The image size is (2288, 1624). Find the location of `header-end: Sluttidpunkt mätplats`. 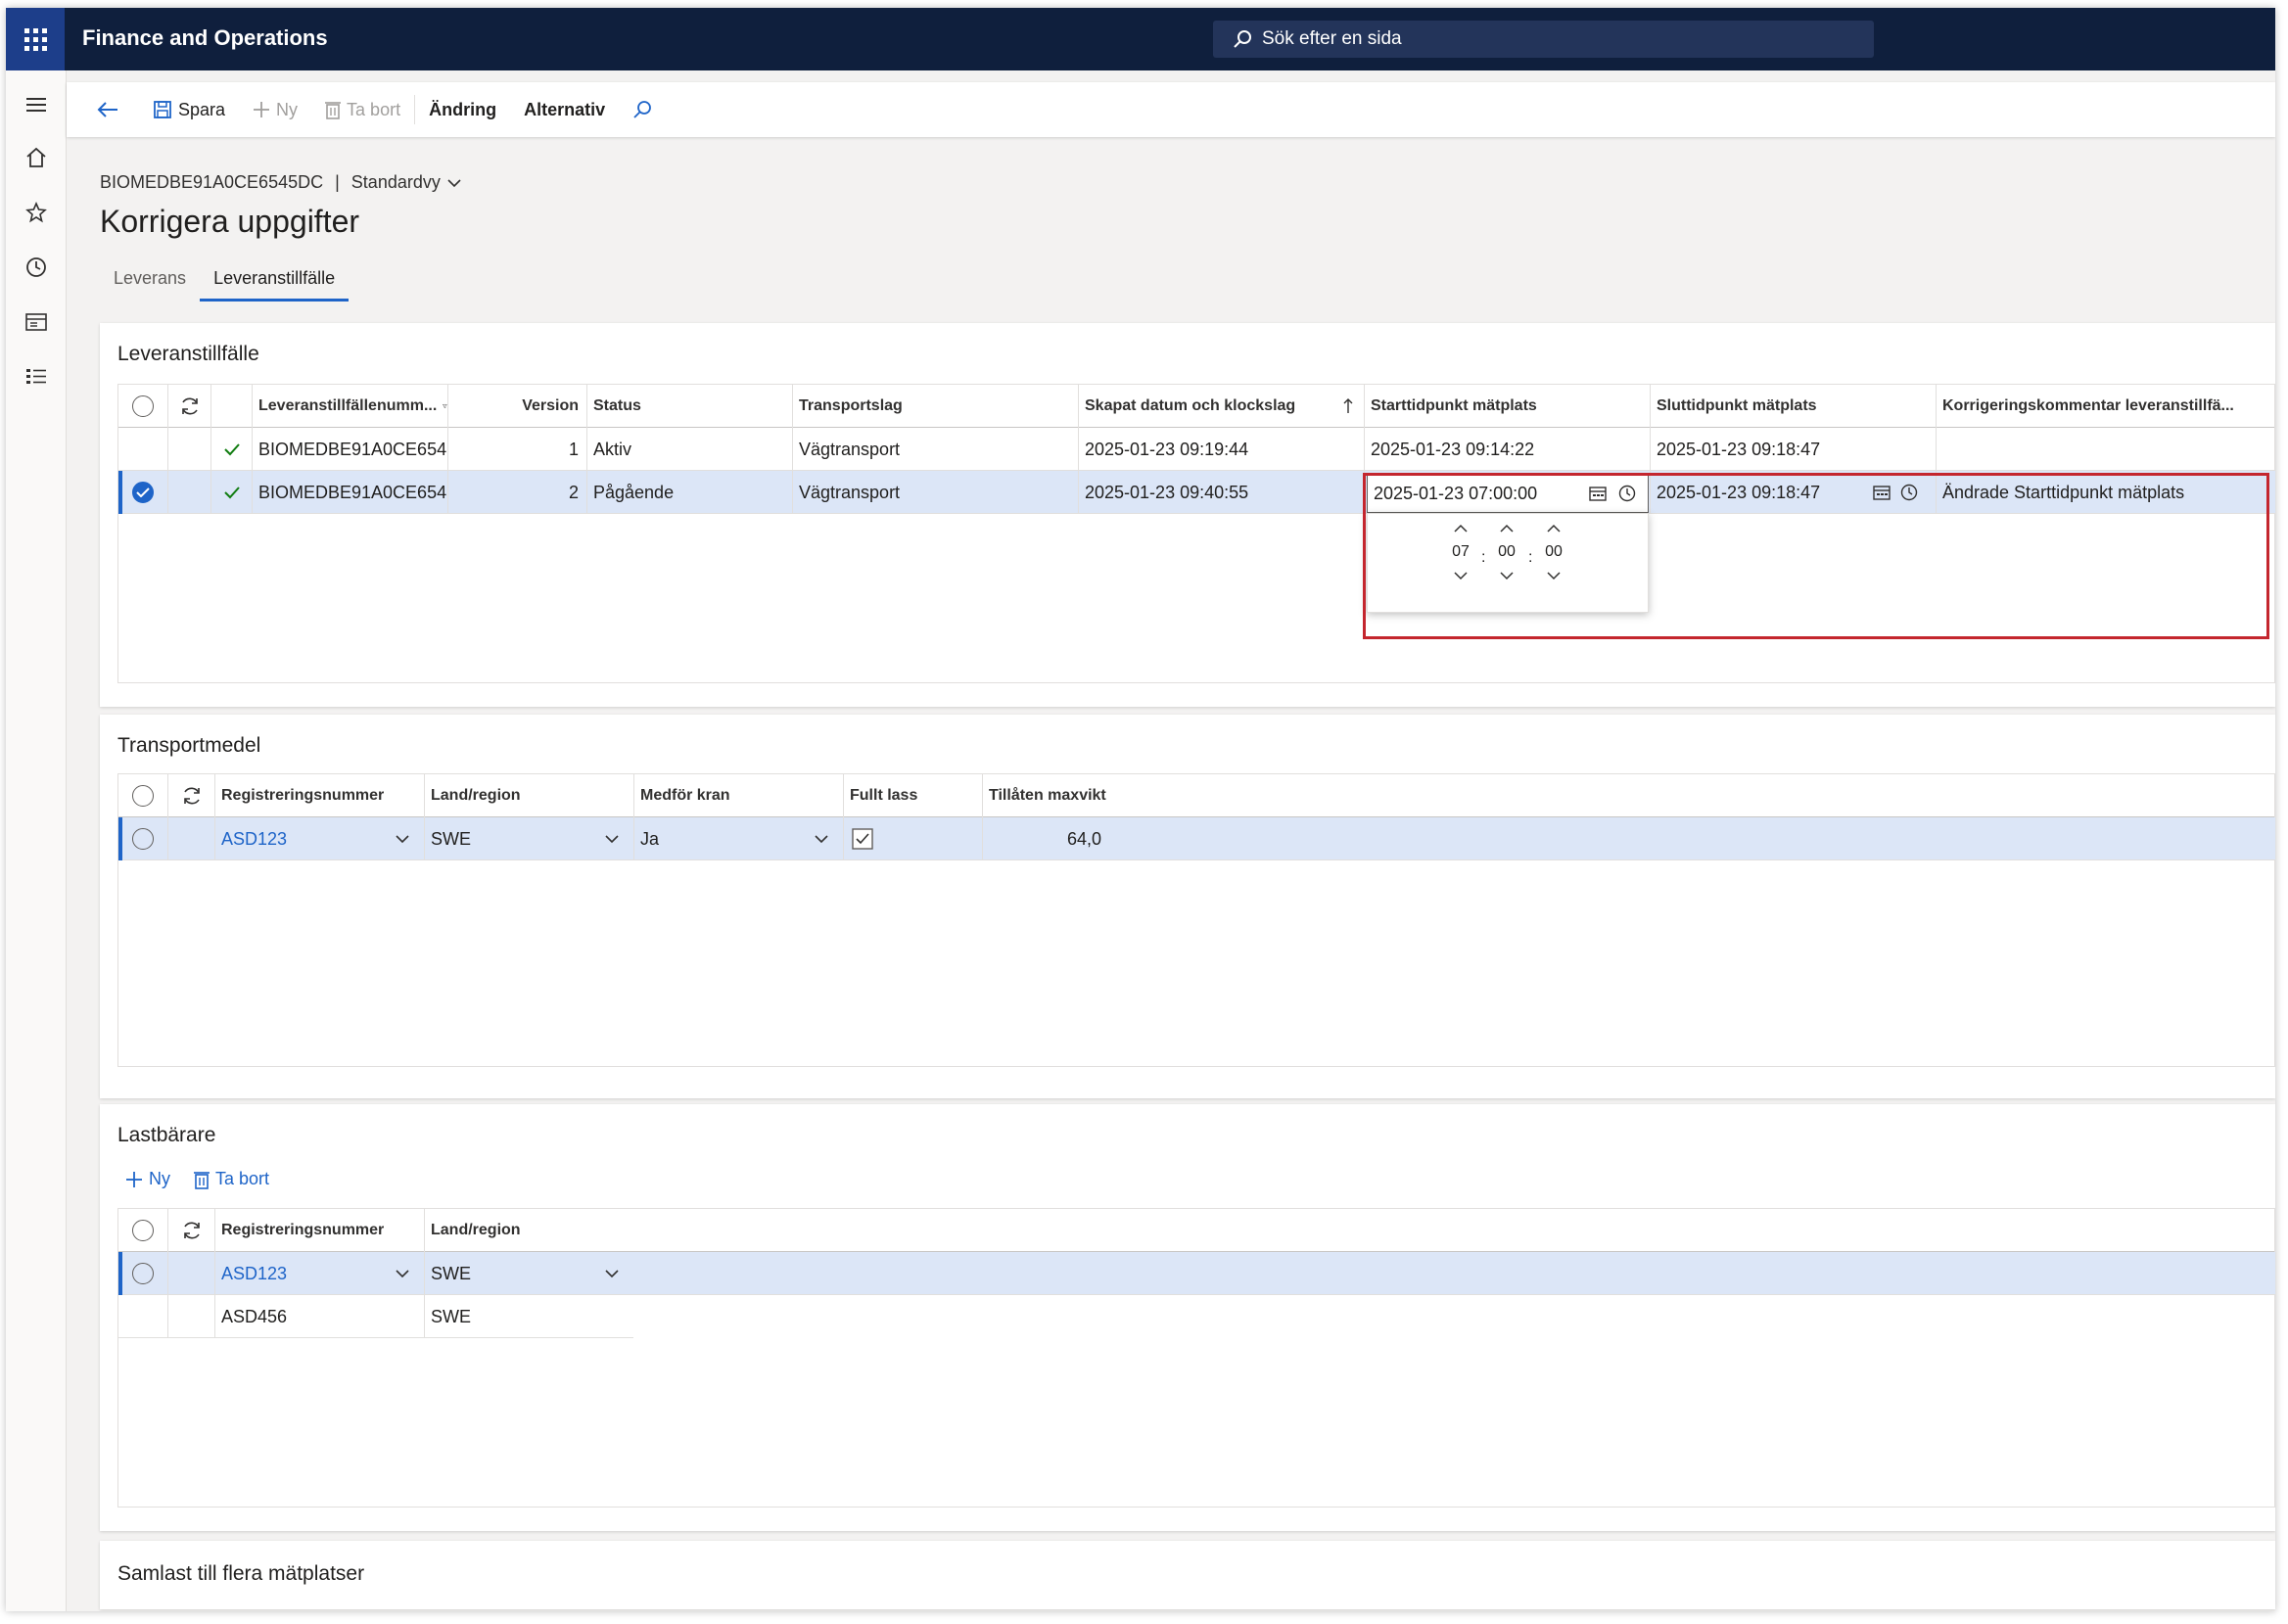

header-end: Sluttidpunkt mätplats is located at coordinates (1793, 406).